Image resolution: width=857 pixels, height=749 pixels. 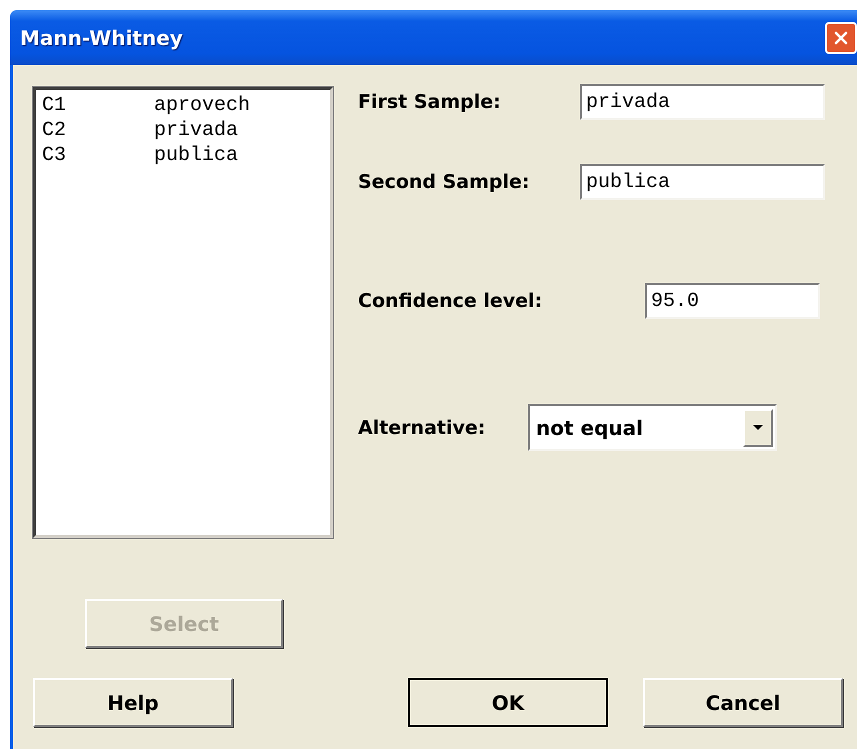 I want to click on dialog-button: Help, so click(x=133, y=702).